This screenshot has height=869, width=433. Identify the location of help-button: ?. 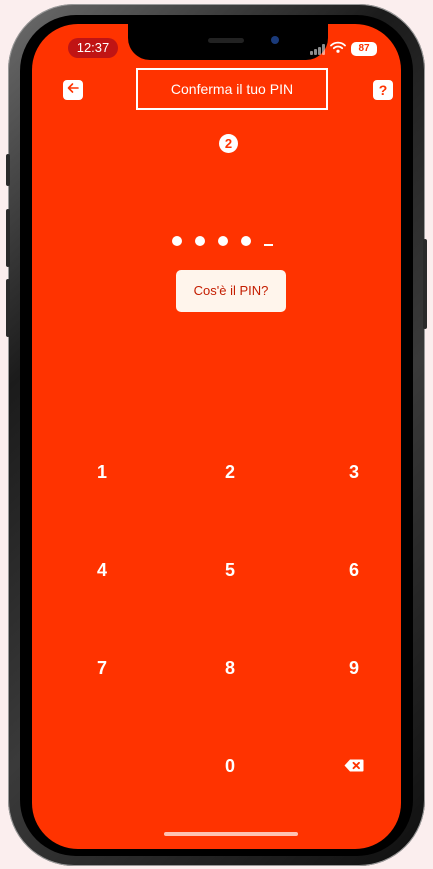
(383, 90).